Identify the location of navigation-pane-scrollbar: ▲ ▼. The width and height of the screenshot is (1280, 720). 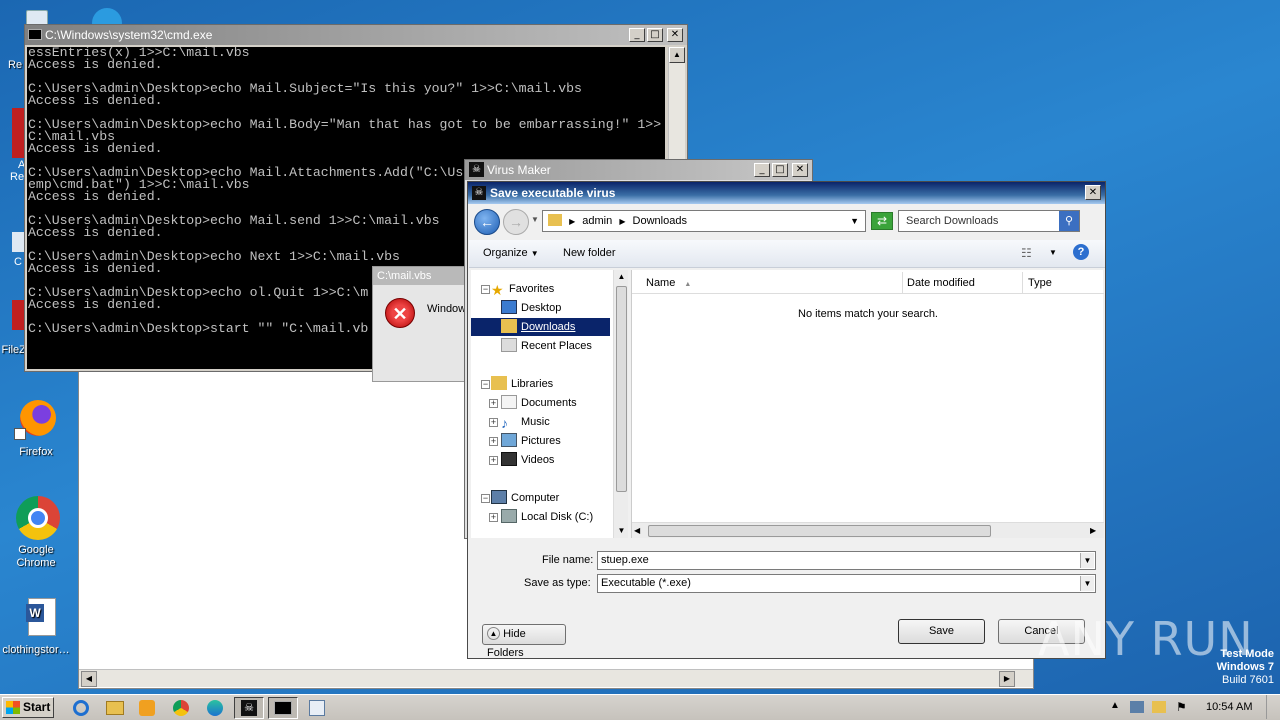
(620, 404).